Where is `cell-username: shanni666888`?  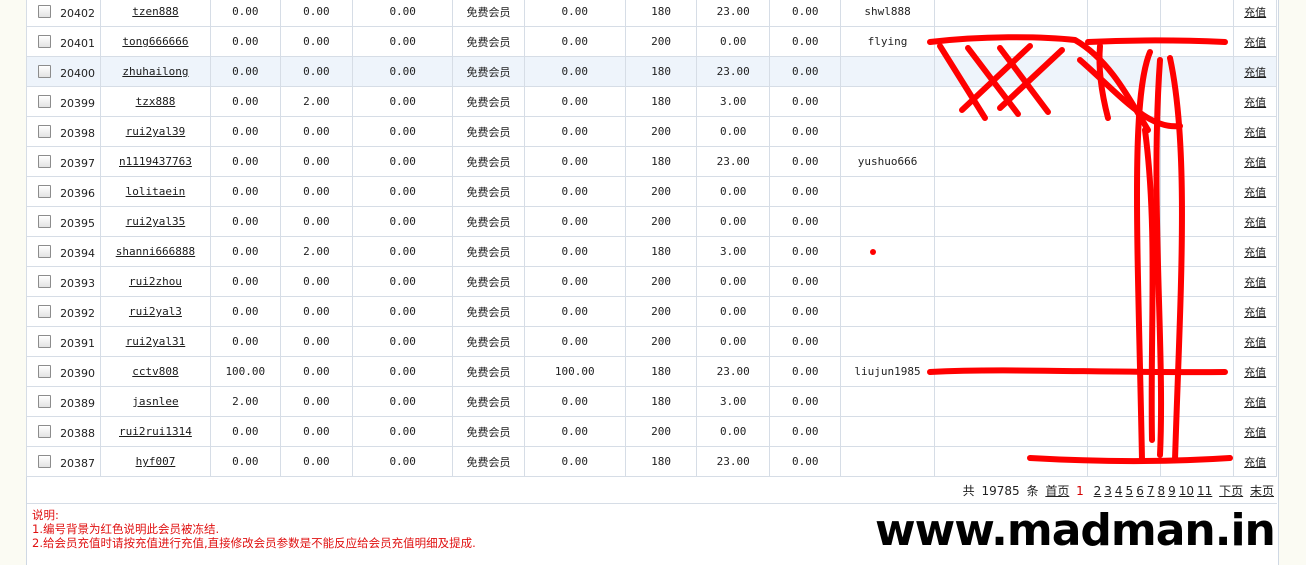 cell-username: shanni666888 is located at coordinates (155, 251).